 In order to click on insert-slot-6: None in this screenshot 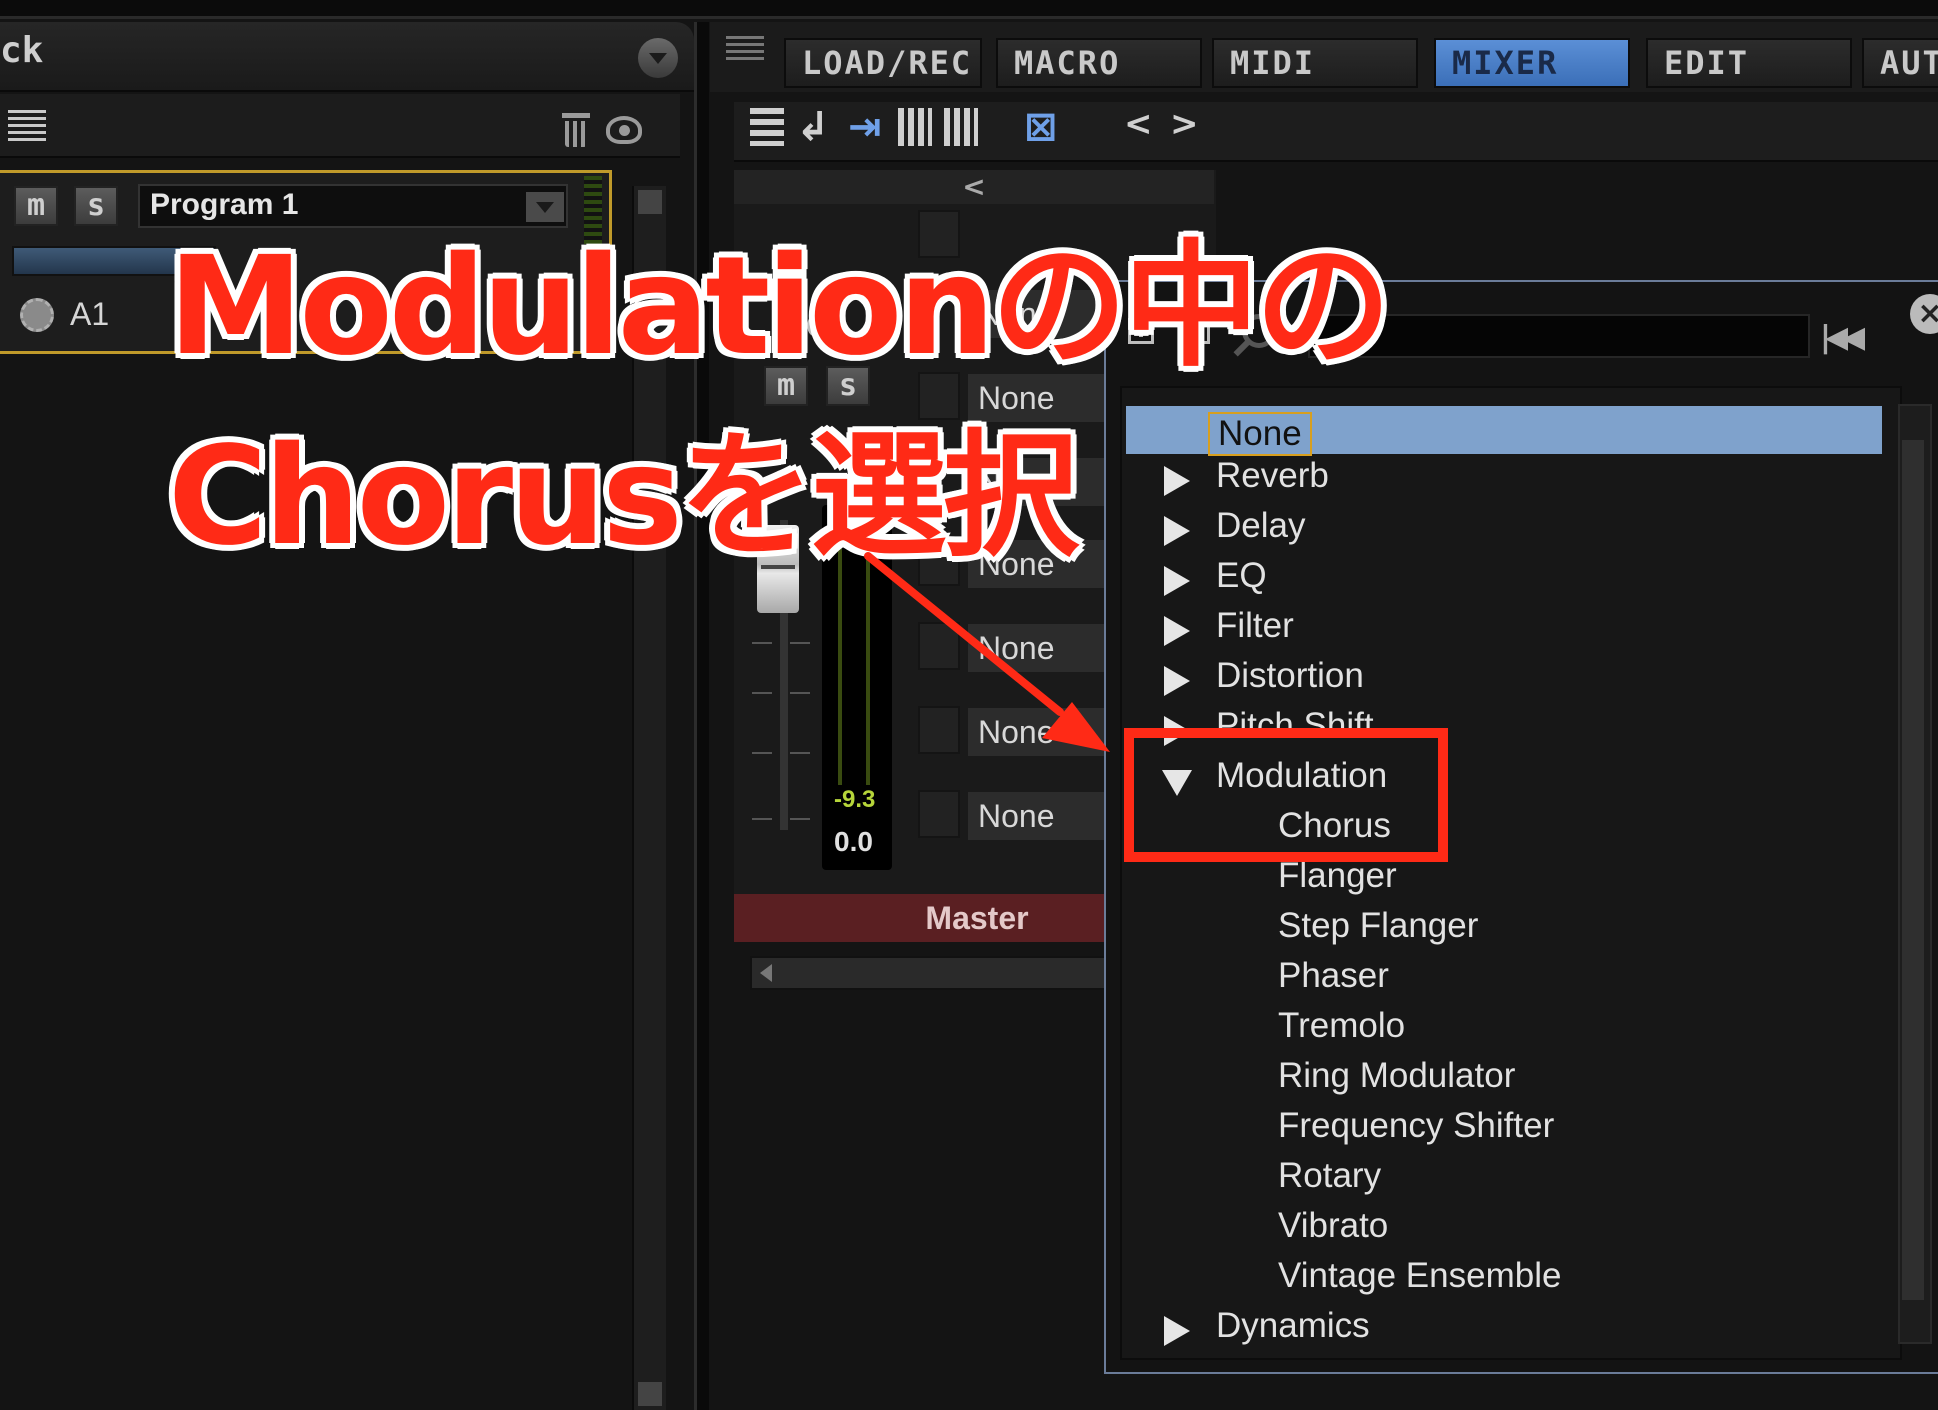, I will do `click(1044, 732)`.